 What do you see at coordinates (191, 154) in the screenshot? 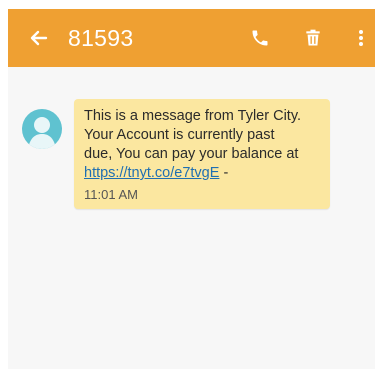
I see `message-line: due, You can pay your balance at` at bounding box center [191, 154].